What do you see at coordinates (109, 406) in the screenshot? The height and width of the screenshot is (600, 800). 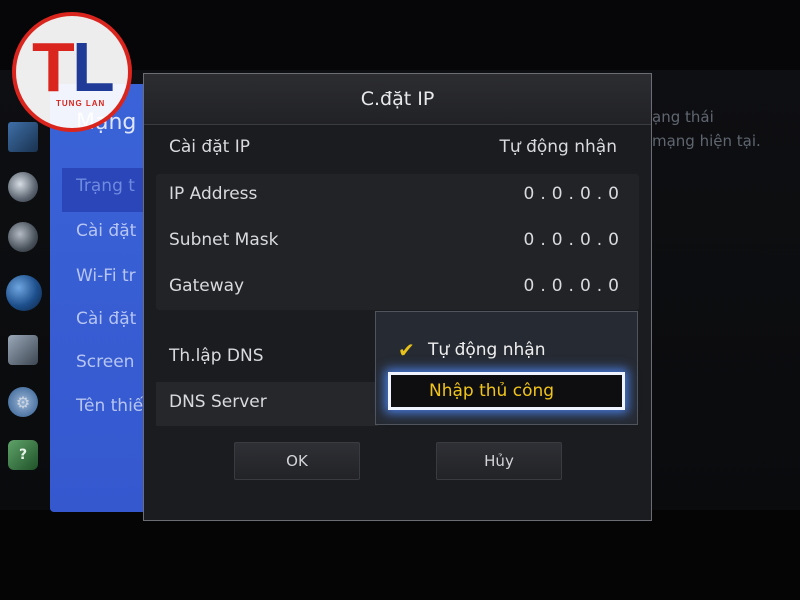 I see `side-menu-item-device-name: Tên thiế` at bounding box center [109, 406].